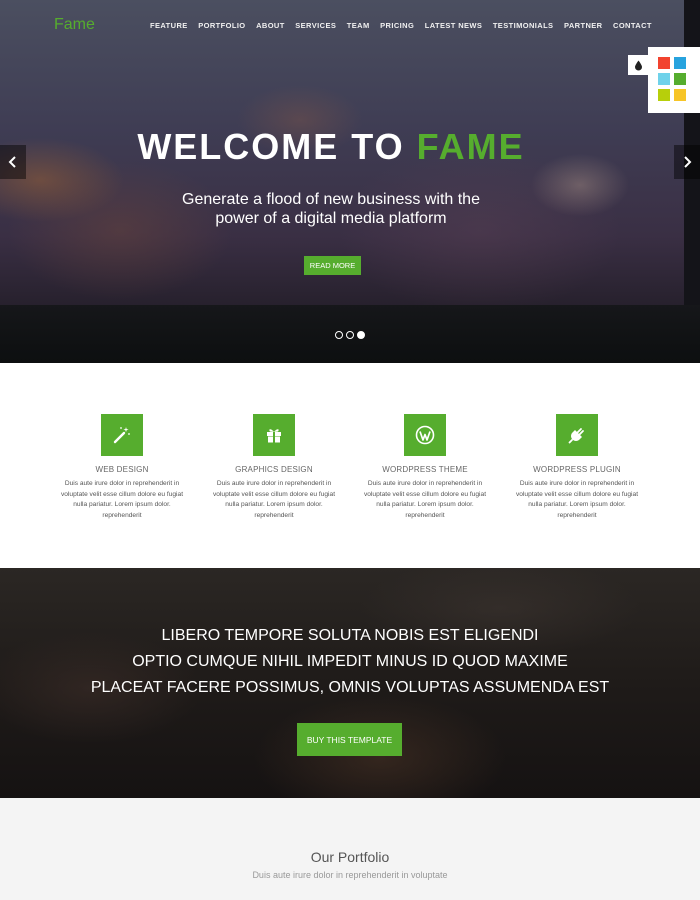  Describe the element at coordinates (221, 25) in the screenshot. I see `nav-item-portfolio: PORTFOLIO` at that location.